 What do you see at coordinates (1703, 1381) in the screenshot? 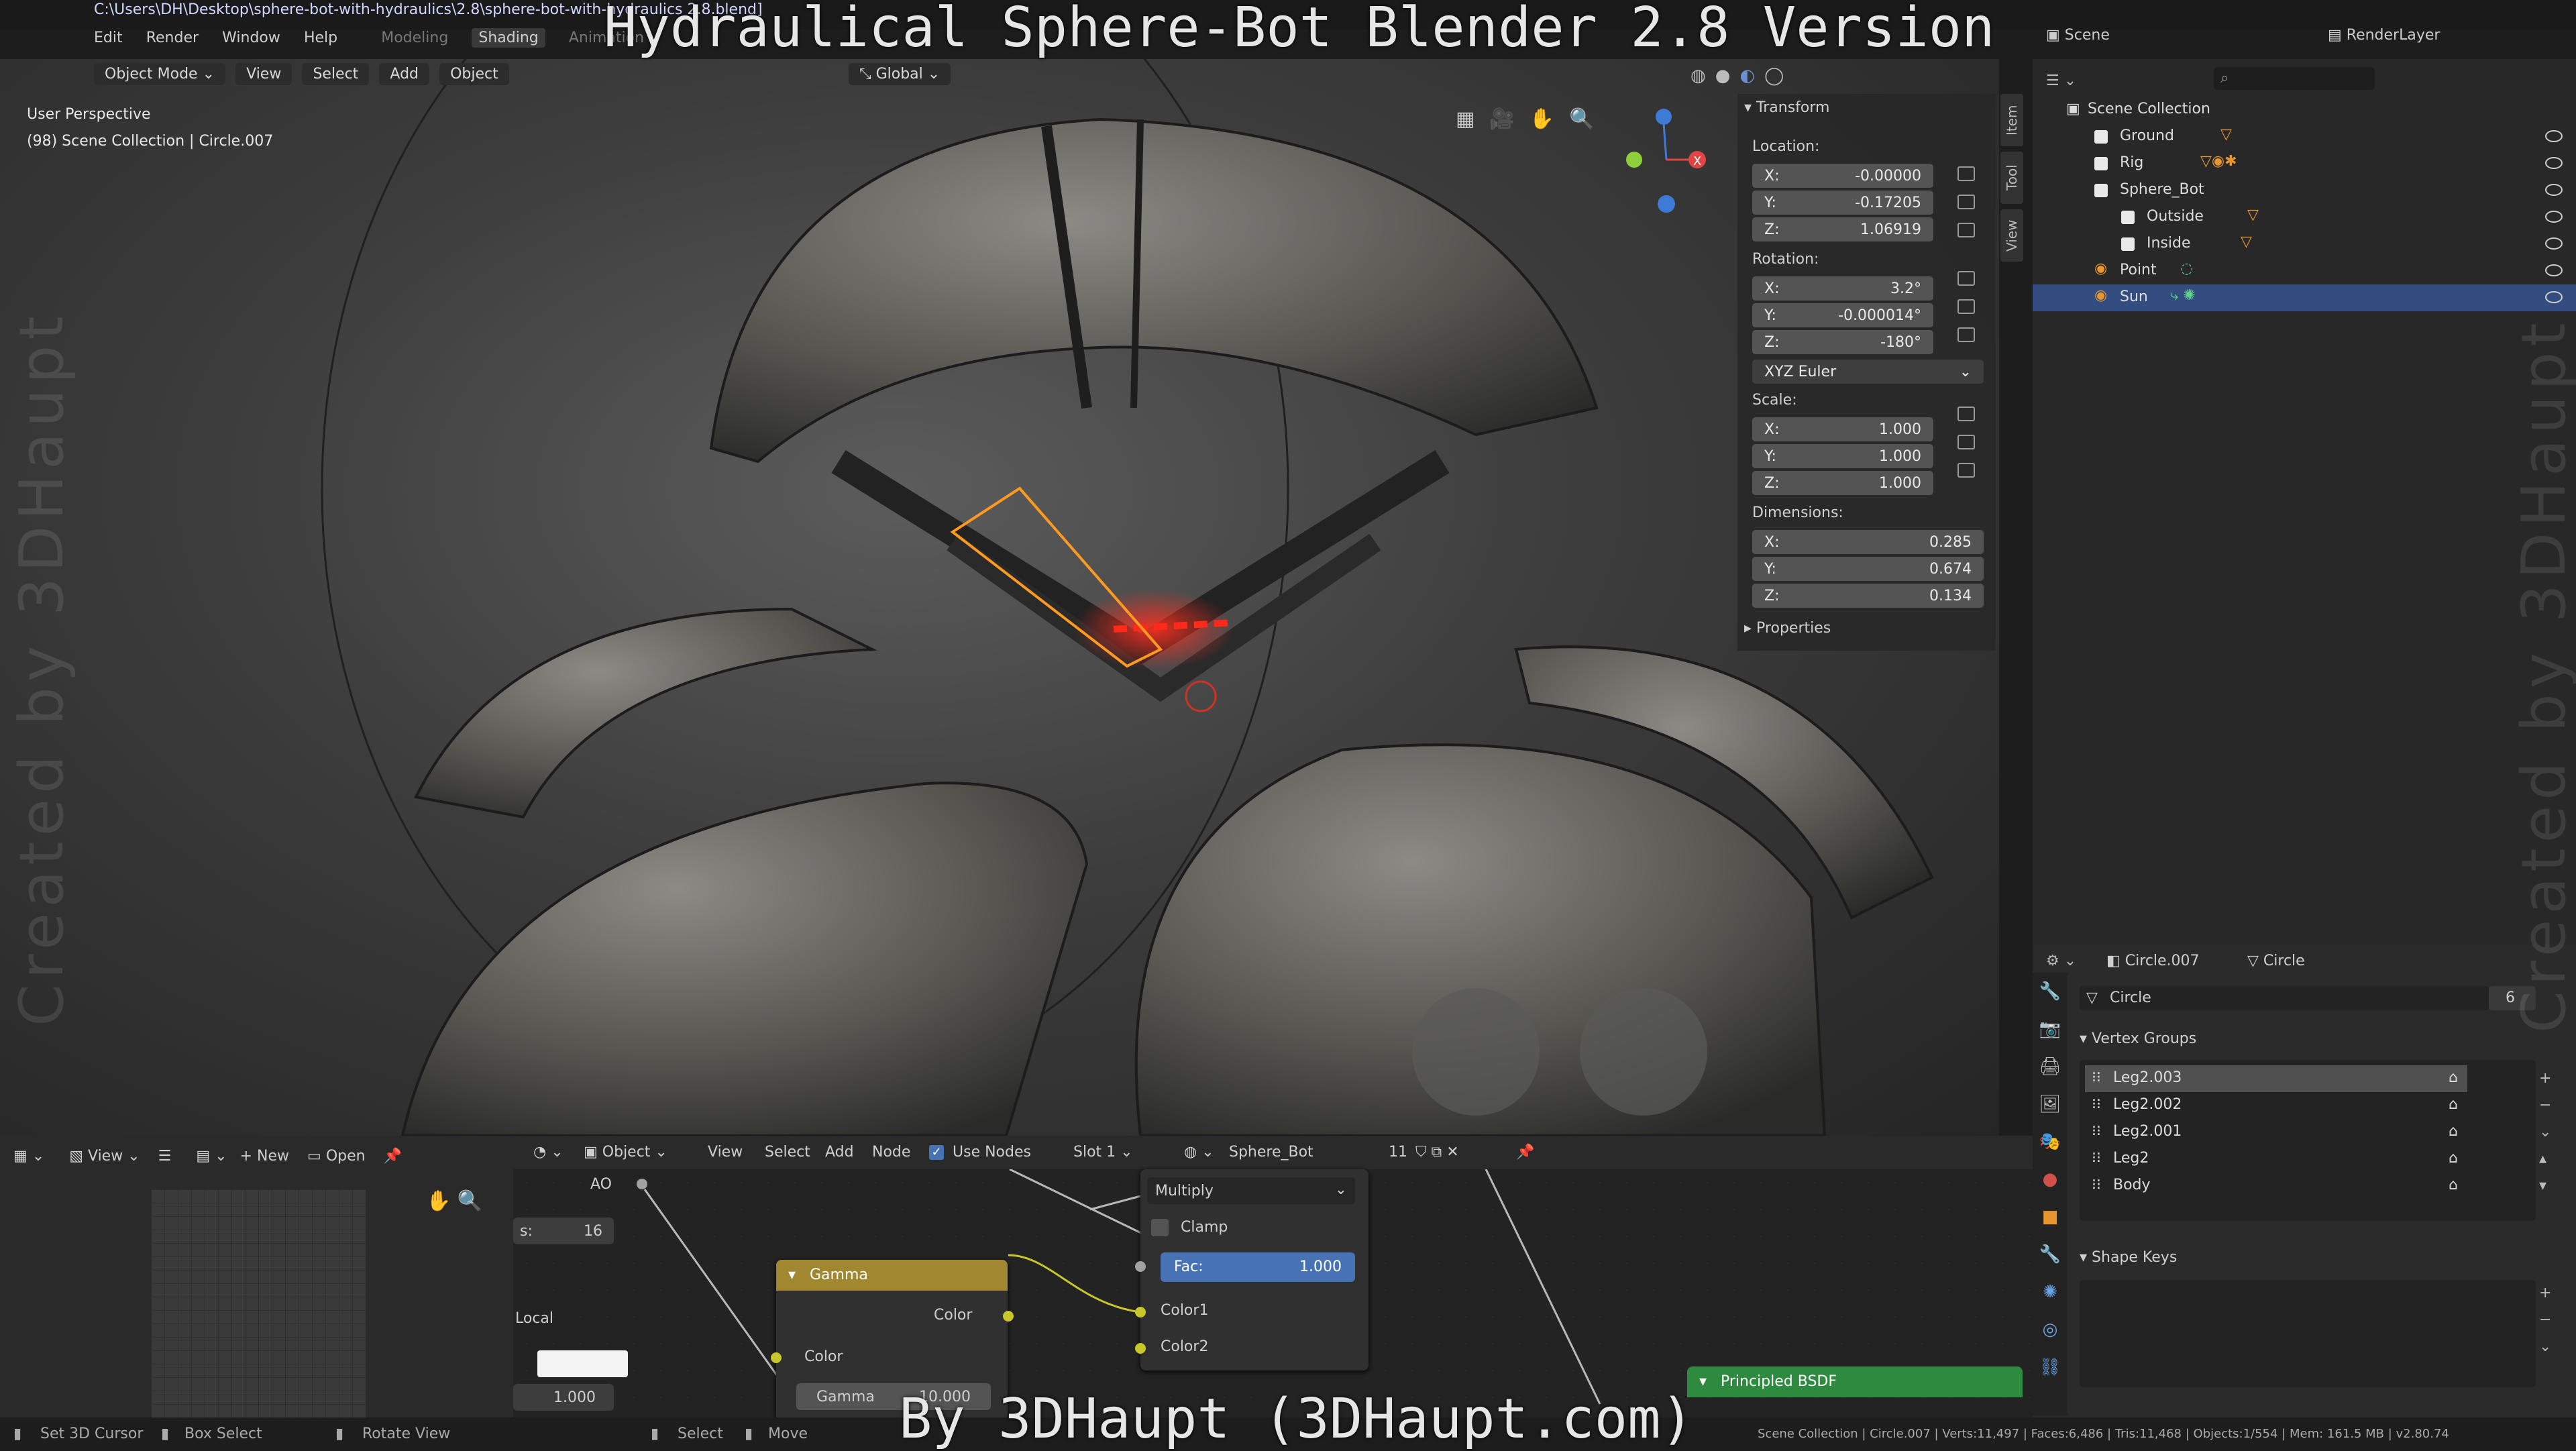
I see `collapse-icon: ▾` at bounding box center [1703, 1381].